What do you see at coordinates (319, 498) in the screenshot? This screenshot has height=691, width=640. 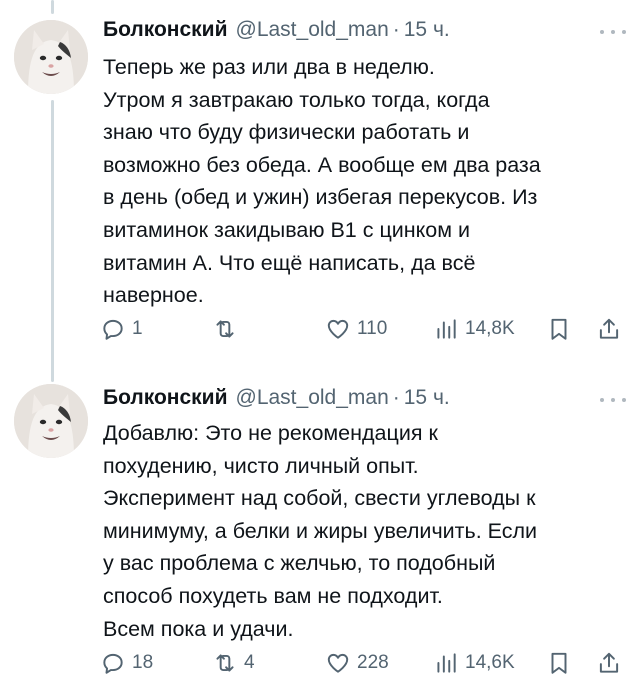 I see `tweet-line: Эксперимент над собой, свести углеводы к` at bounding box center [319, 498].